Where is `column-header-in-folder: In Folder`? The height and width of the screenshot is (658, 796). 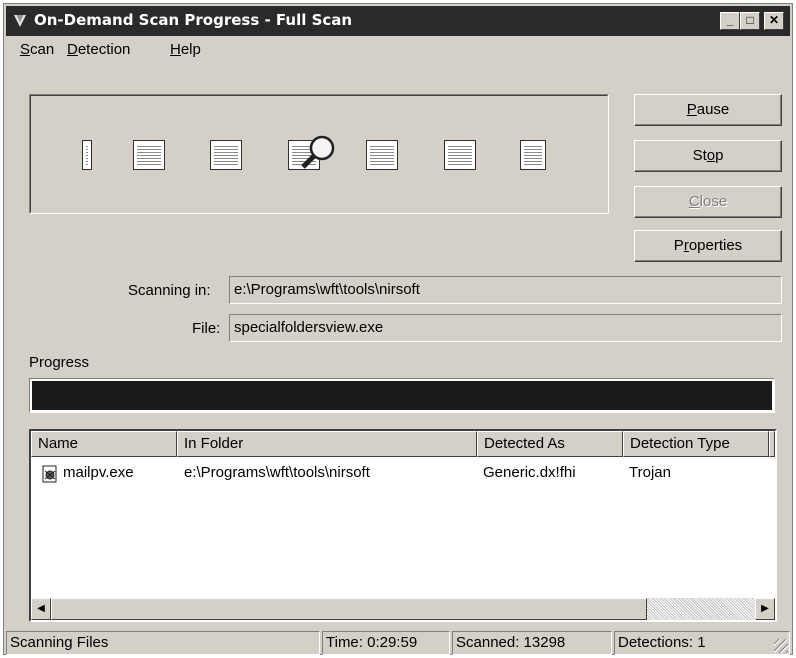
column-header-in-folder: In Folder is located at coordinates (327, 444).